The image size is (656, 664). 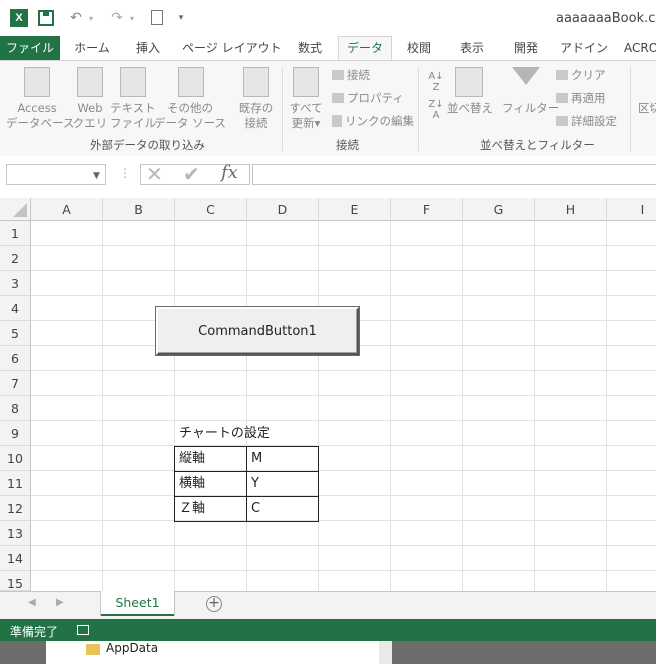 I want to click on reapply-button: 再適用, so click(x=581, y=98).